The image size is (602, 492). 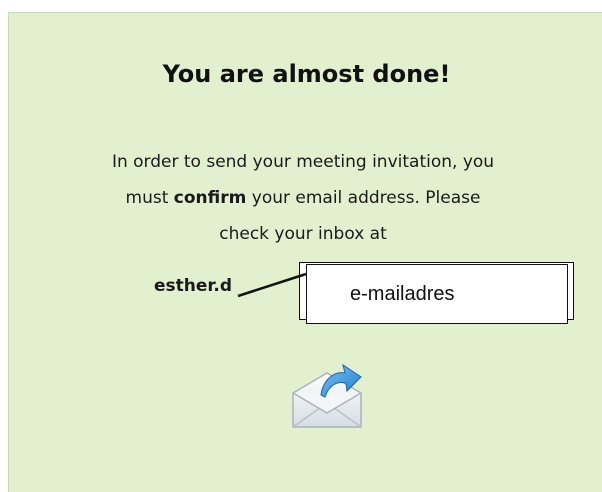 I want to click on message-line-2-post: your email address. Please, so click(x=363, y=198).